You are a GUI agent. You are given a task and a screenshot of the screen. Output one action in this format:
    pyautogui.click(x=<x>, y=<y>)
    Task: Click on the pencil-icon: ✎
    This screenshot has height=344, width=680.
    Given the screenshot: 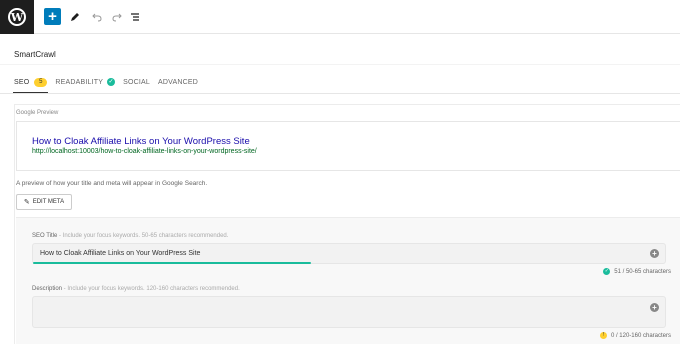 What is the action you would take?
    pyautogui.click(x=26, y=202)
    